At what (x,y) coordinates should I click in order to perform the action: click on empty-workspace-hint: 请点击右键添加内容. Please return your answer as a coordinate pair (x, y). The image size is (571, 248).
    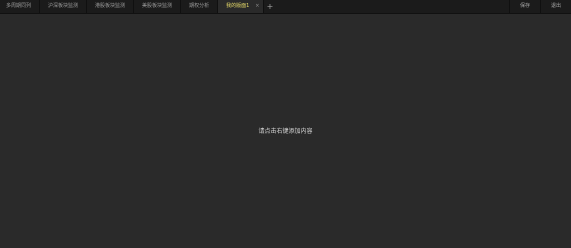
    Looking at the image, I should click on (285, 131).